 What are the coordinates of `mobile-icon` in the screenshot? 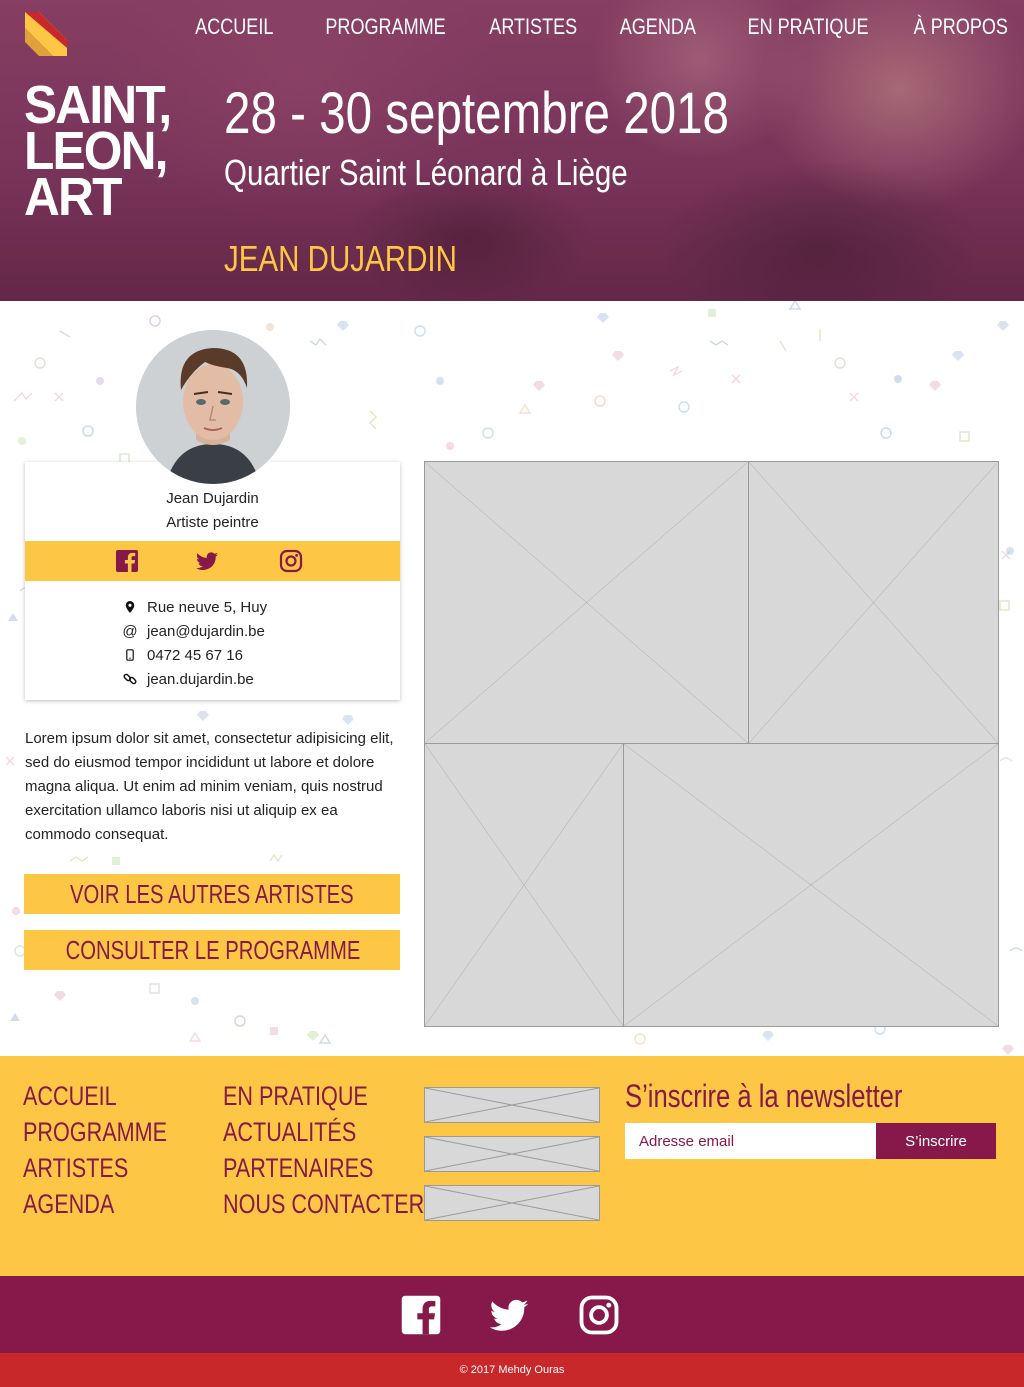 It's located at (130, 655).